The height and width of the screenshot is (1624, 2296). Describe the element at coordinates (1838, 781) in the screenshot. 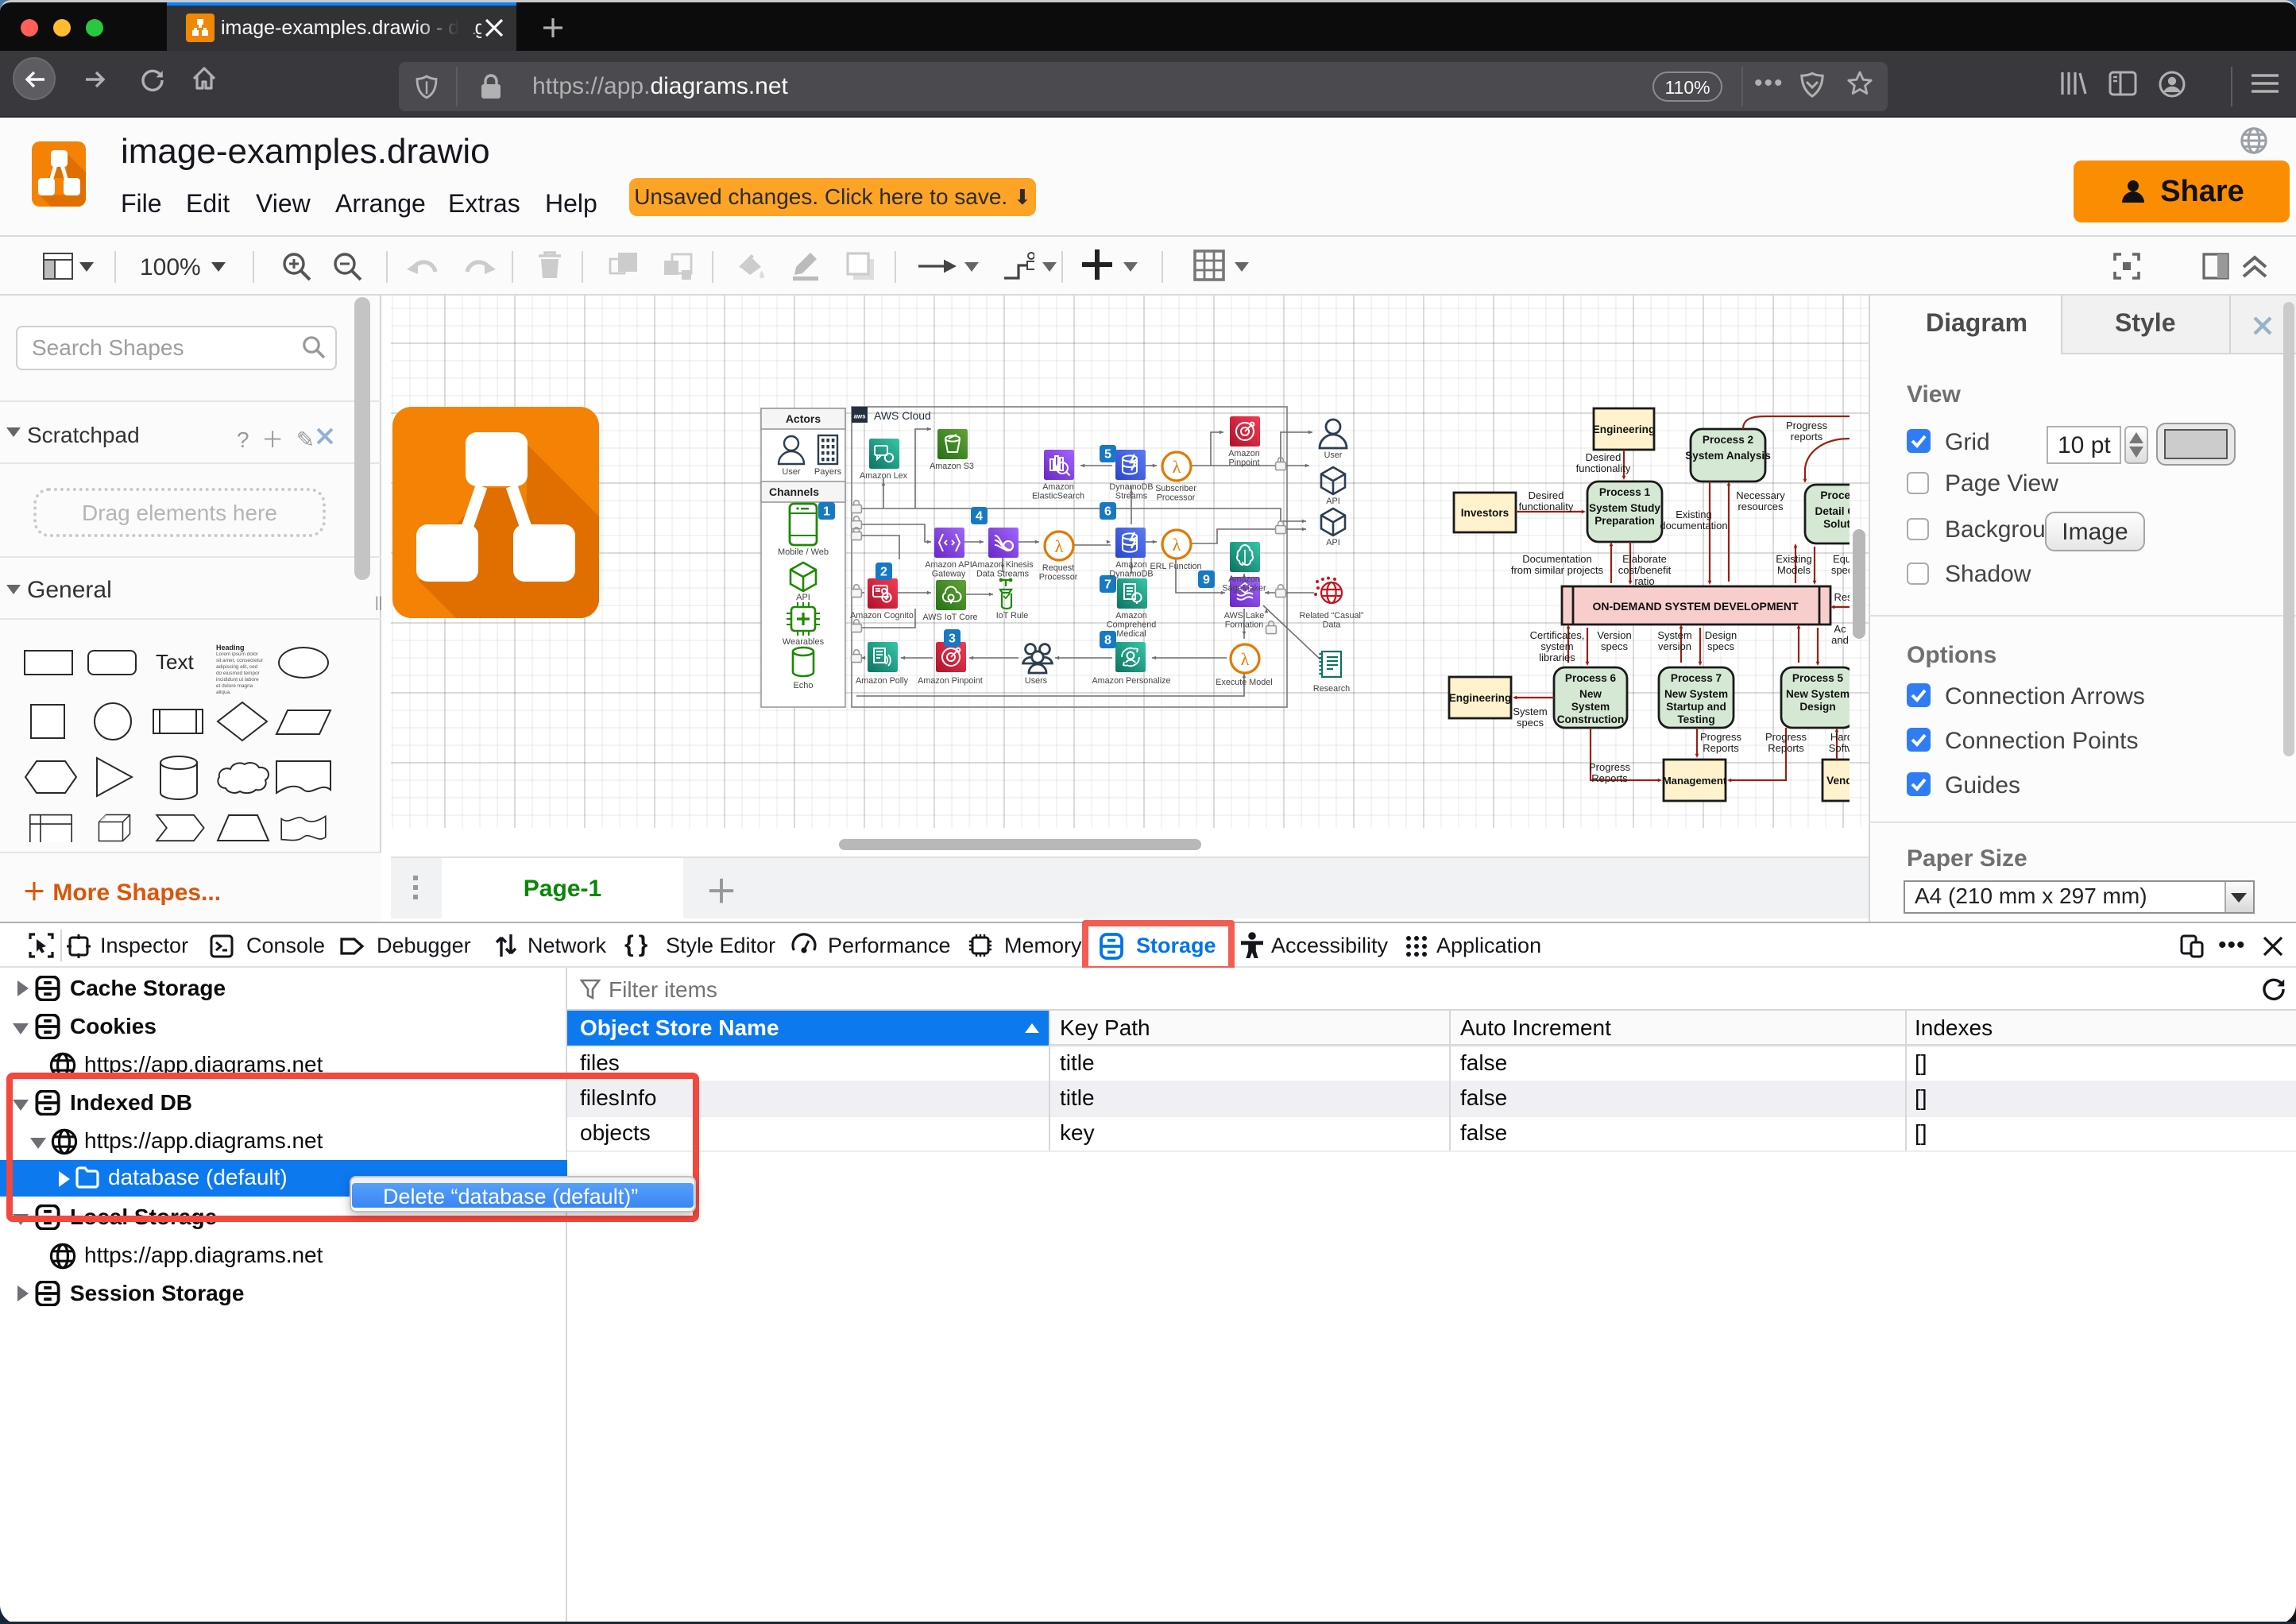

I see `svg-text: Vendors` at that location.